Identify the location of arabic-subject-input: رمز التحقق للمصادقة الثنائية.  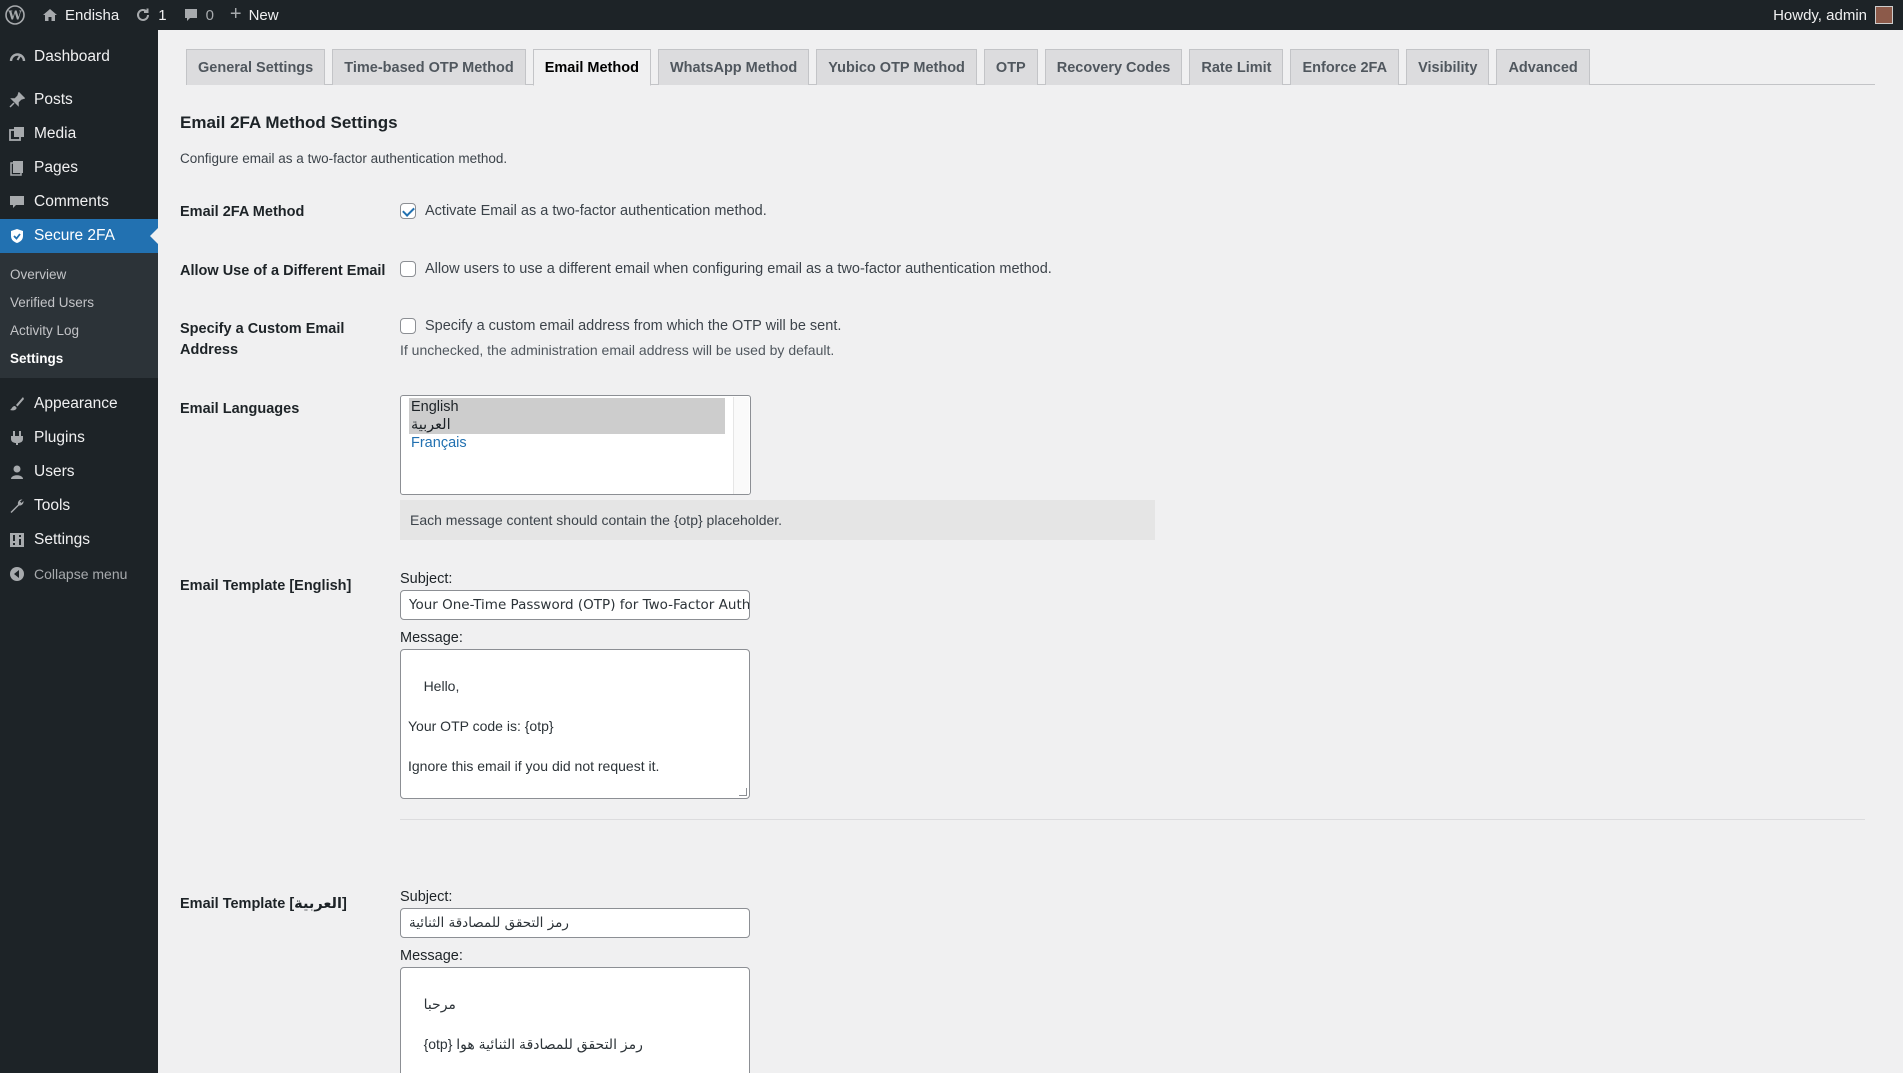
(575, 923).